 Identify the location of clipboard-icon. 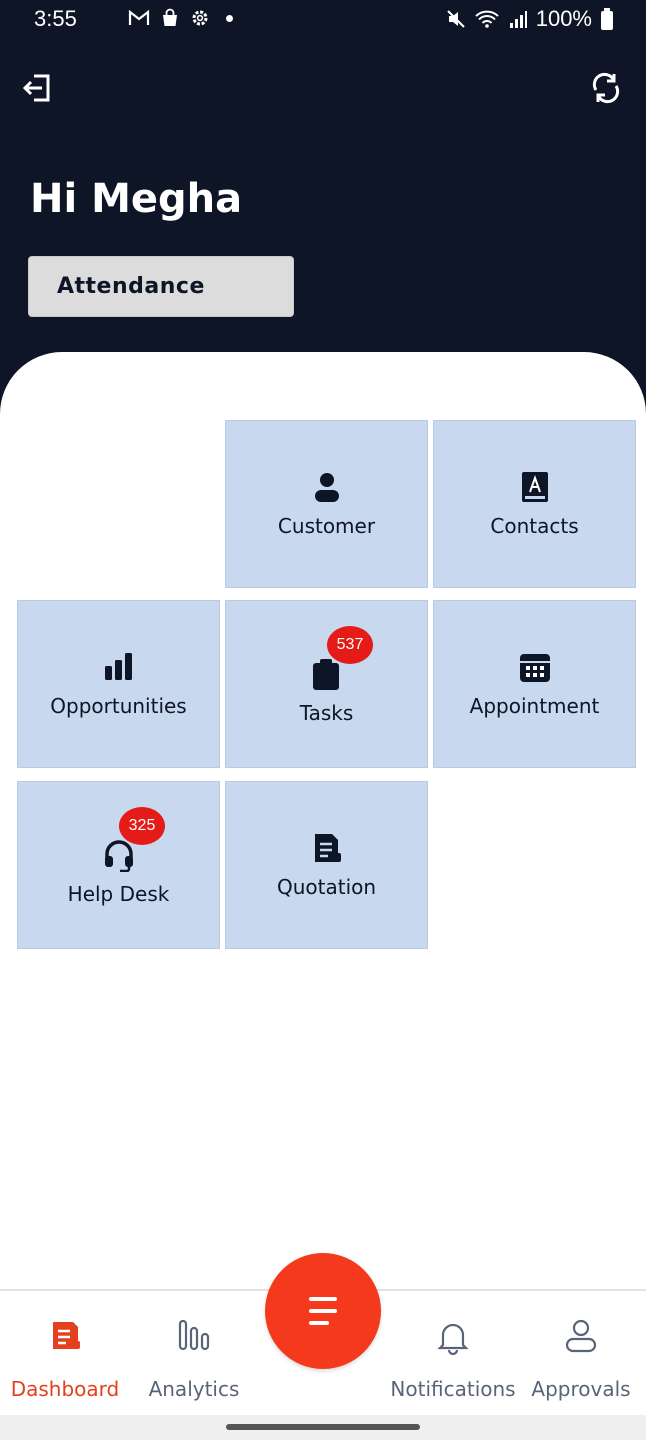
(325, 674).